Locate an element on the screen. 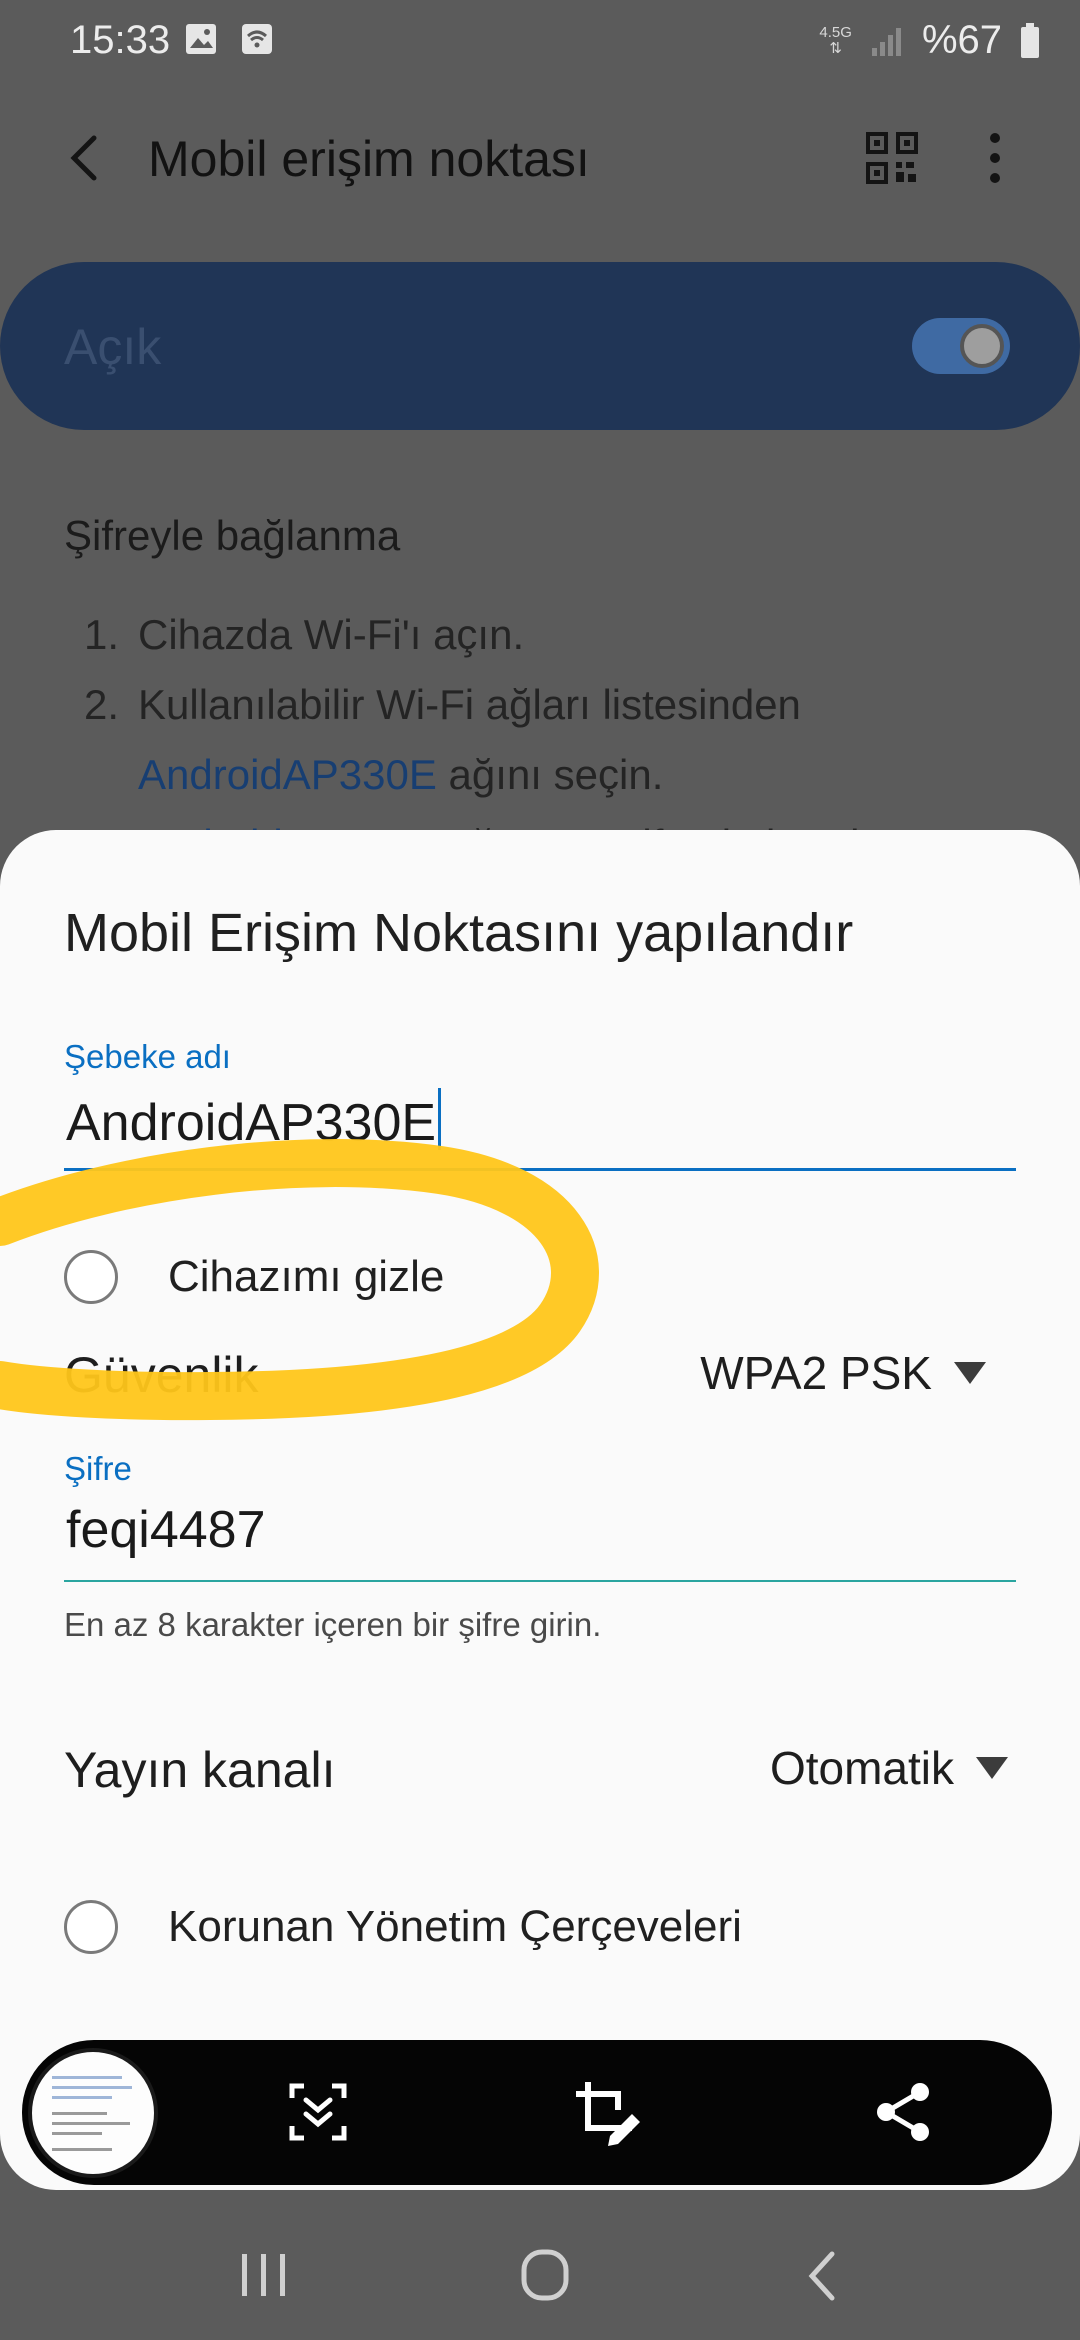 This screenshot has height=2340, width=1080. crop-edit-icon is located at coordinates (606, 2112).